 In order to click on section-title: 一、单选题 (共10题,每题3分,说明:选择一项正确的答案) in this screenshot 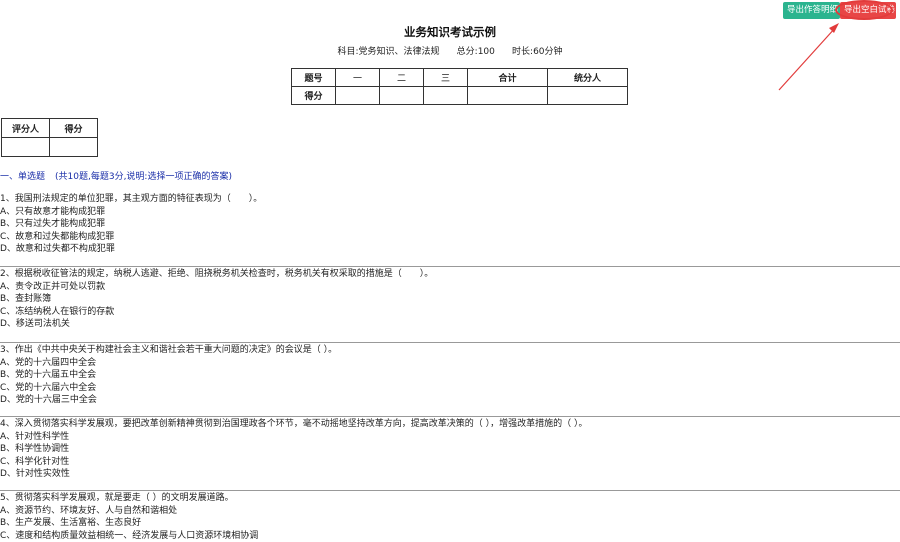, I will do `click(116, 175)`.